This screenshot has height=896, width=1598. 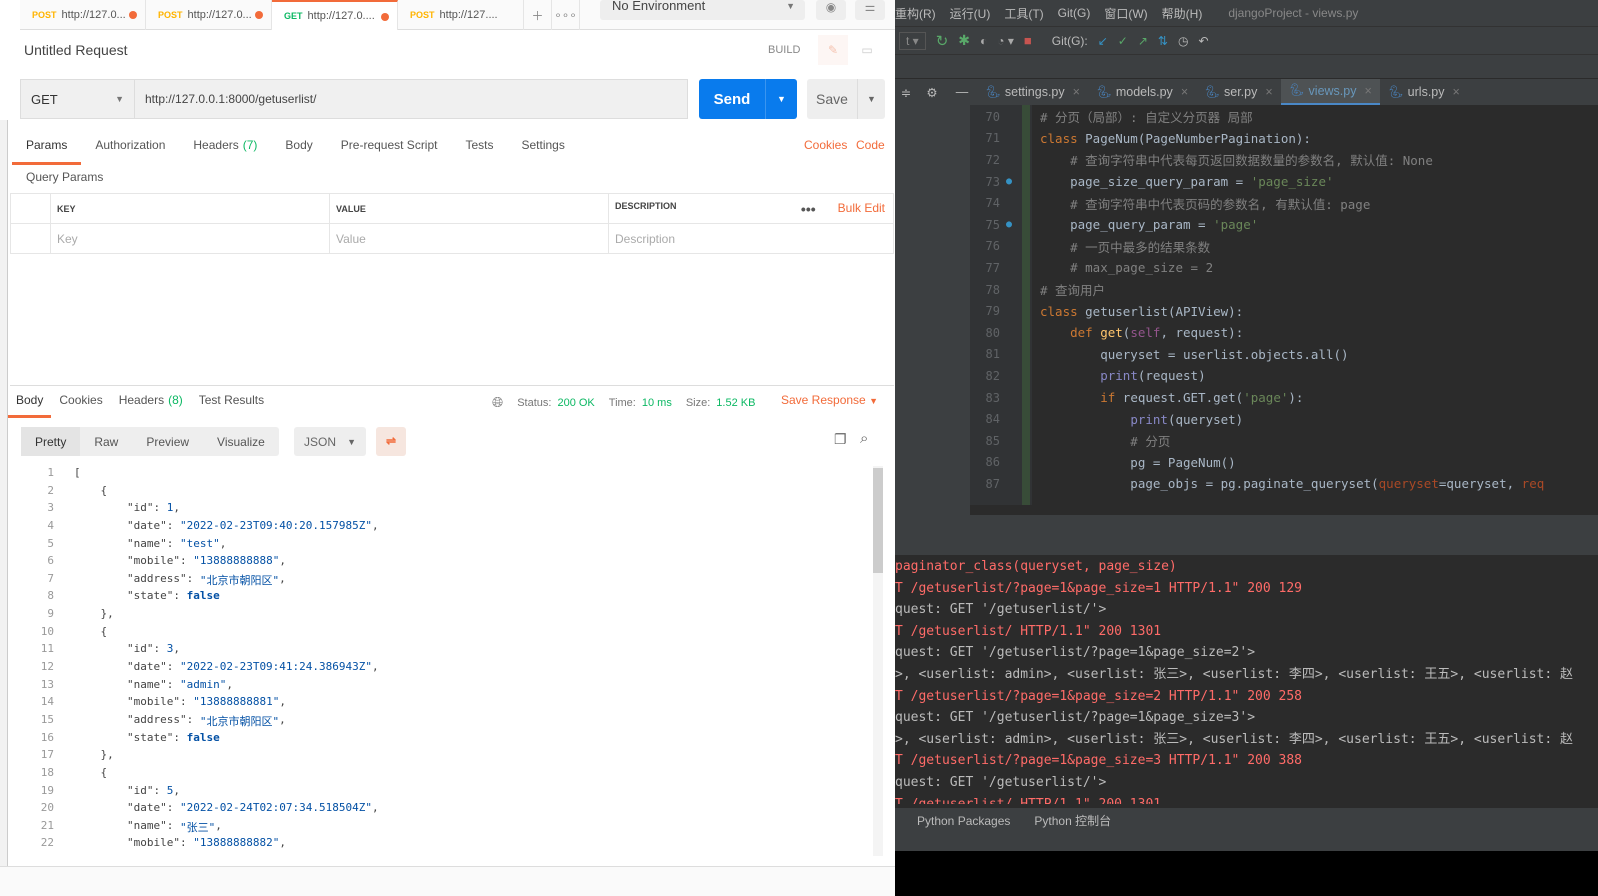 I want to click on code-line: 4 "date": "2022-02-23T09:40:20.157985Z",, so click(x=199, y=527).